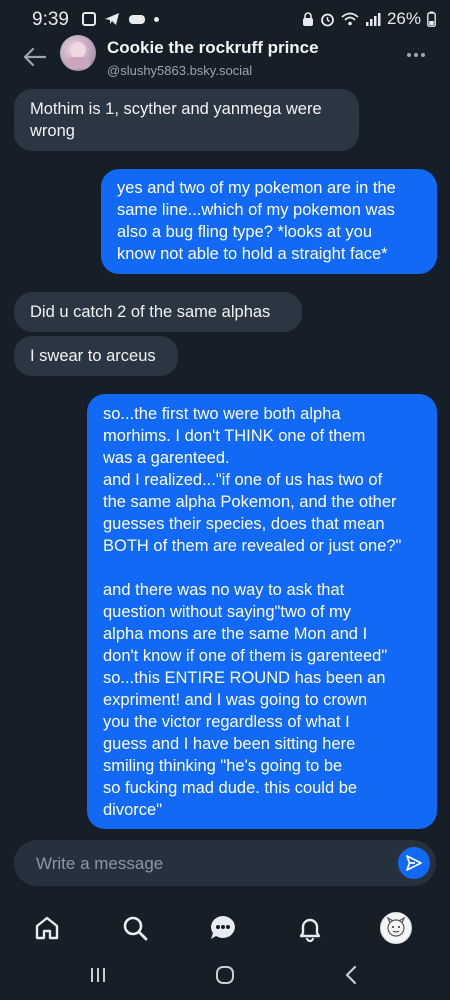  Describe the element at coordinates (235, 700) in the screenshot. I see `message-line: expriment! and I was going to crown` at that location.